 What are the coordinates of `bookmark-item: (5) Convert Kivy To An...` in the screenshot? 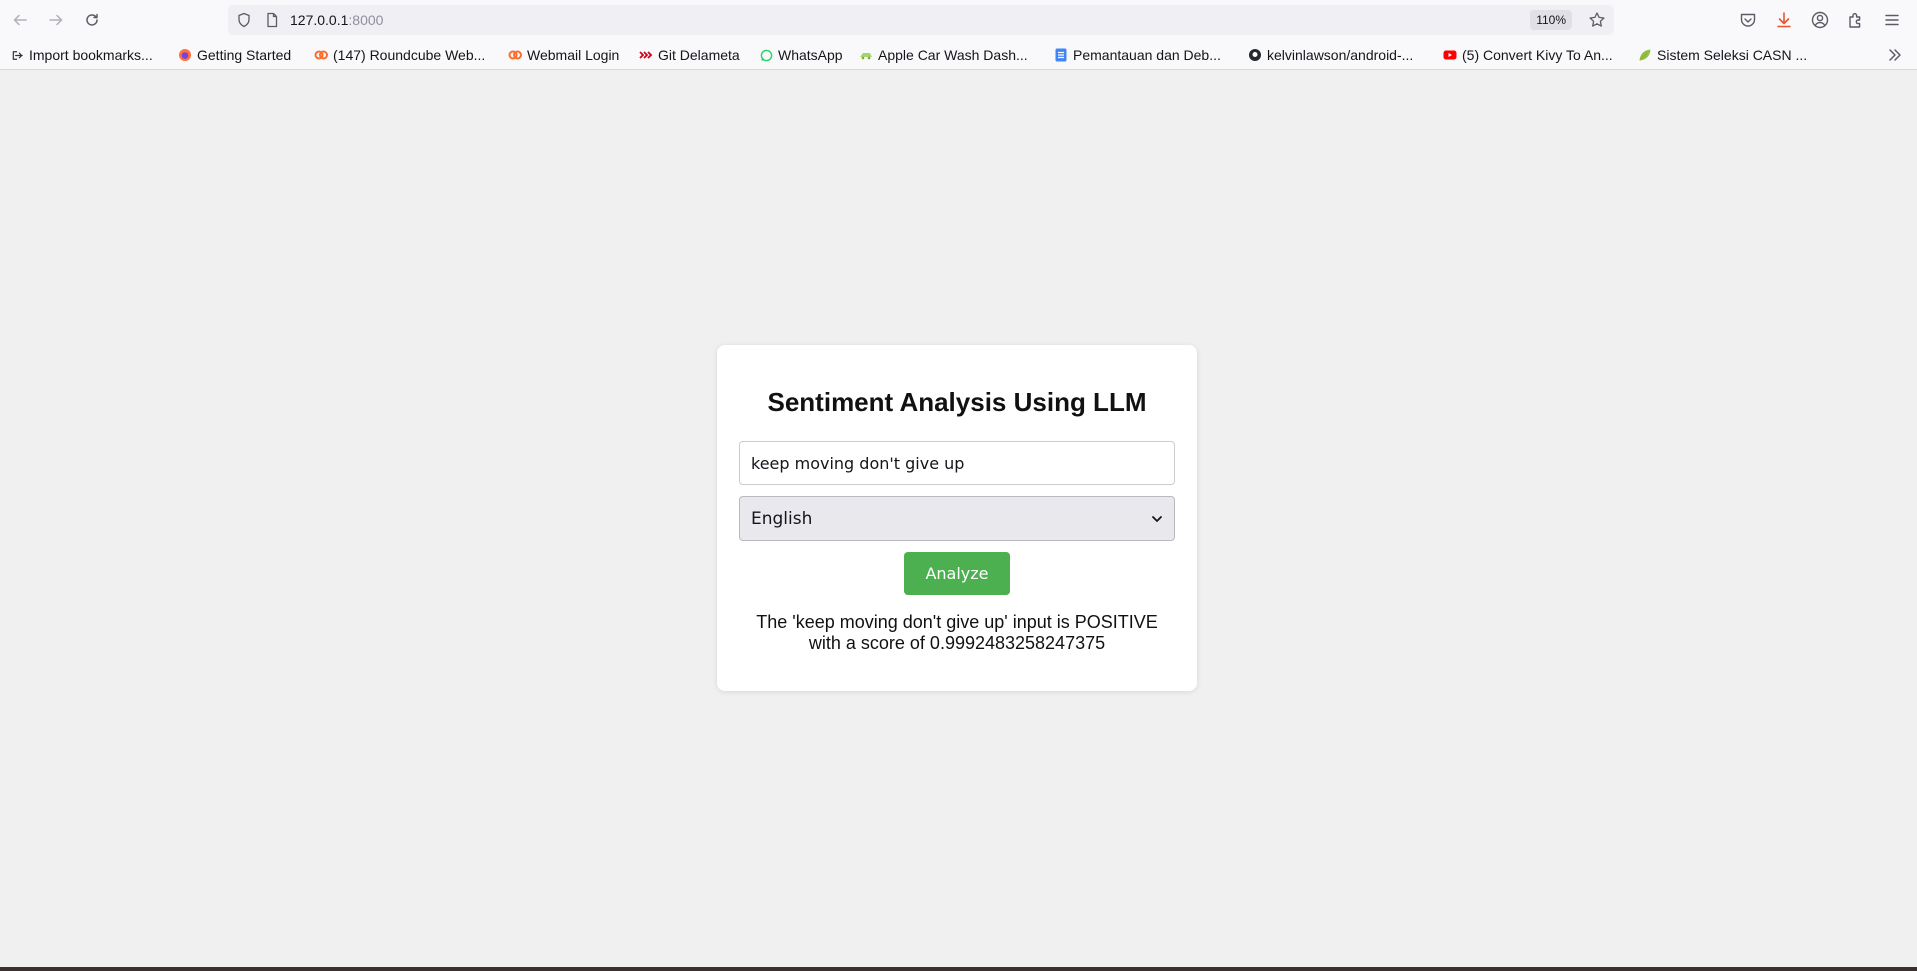 It's located at (1528, 55).